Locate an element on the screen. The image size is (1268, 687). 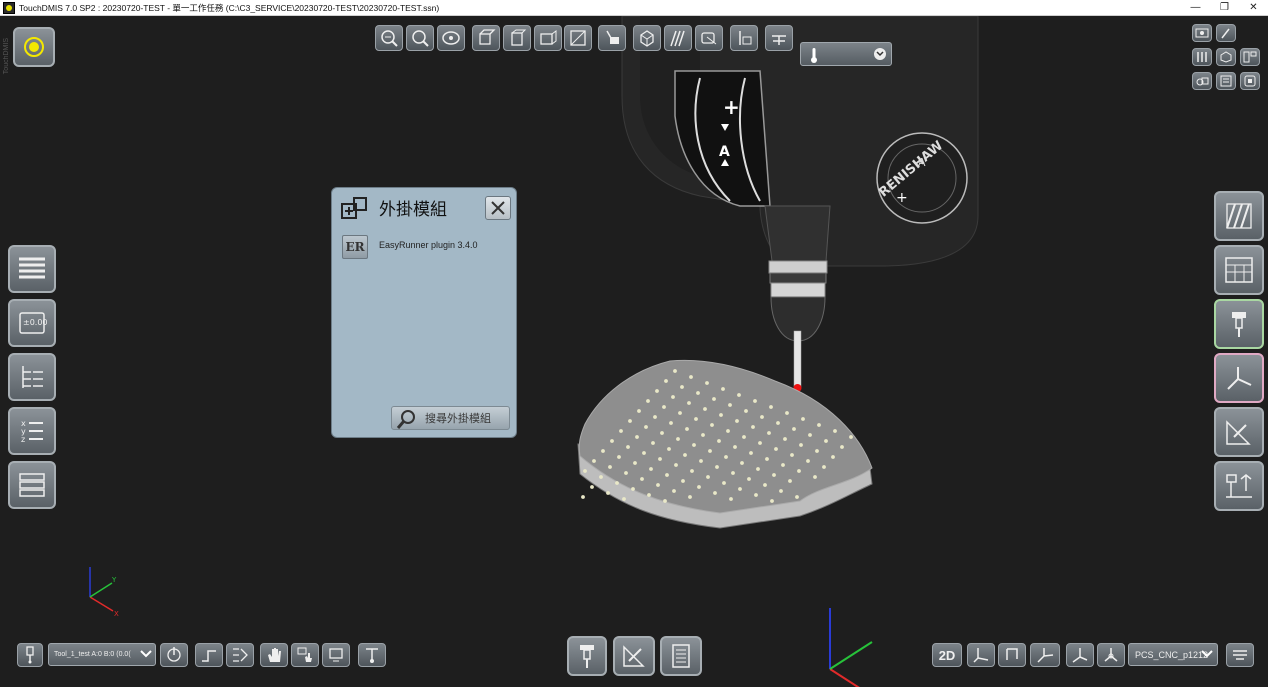
zoom-window-icon is located at coordinates (420, 38).